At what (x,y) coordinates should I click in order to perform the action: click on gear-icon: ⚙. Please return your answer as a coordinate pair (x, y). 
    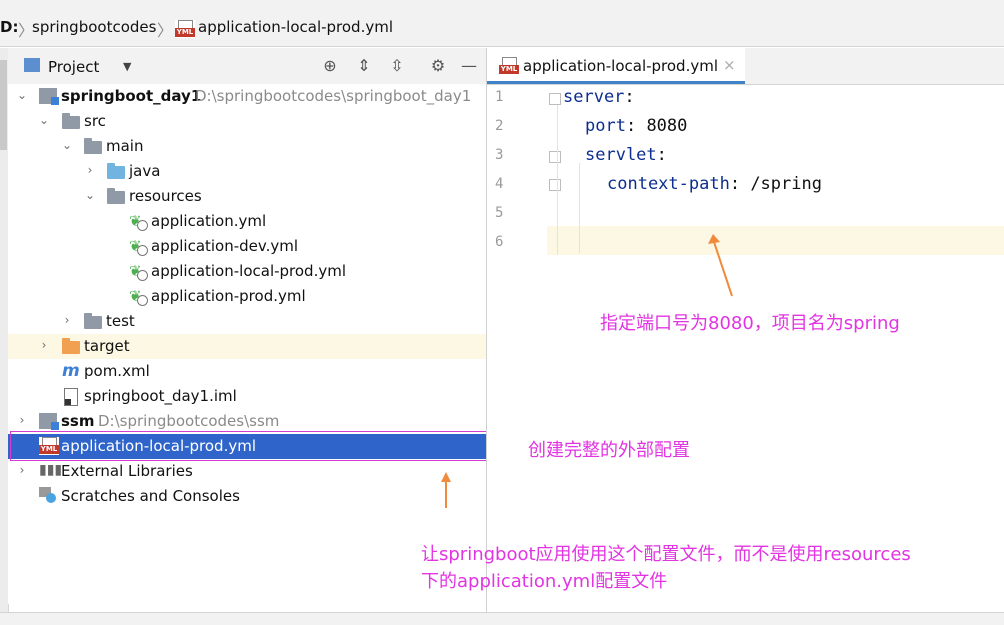
    Looking at the image, I should click on (438, 66).